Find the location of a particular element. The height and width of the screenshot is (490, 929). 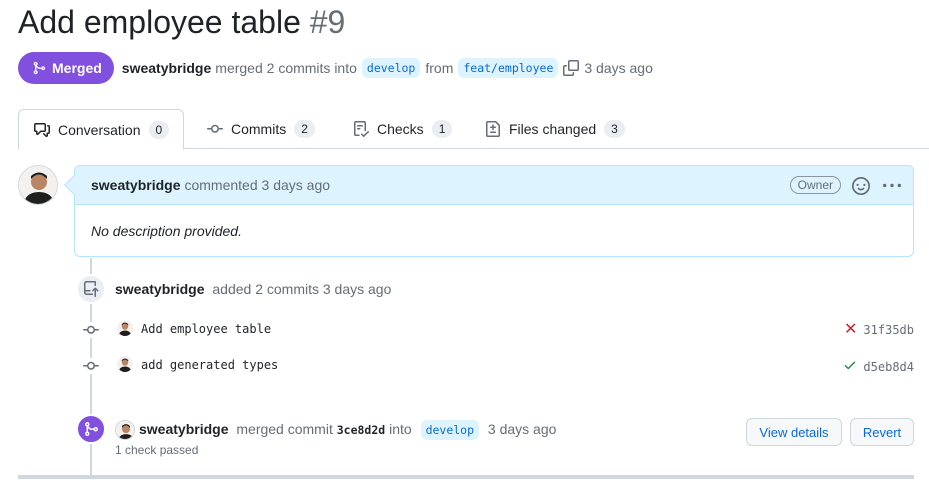

merge-event-badge is located at coordinates (91, 429).